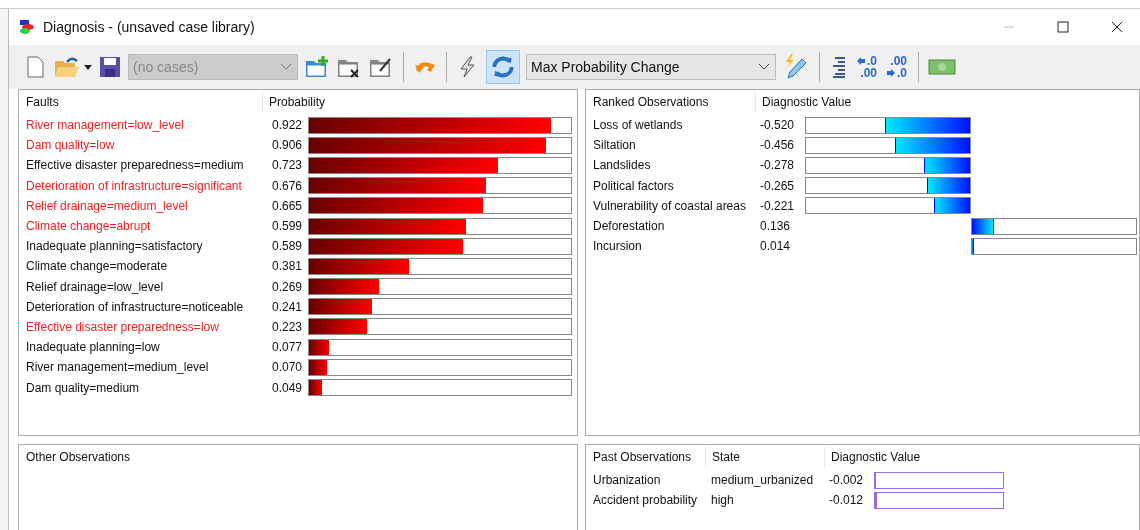 The width and height of the screenshot is (1140, 530). What do you see at coordinates (149, 27) in the screenshot?
I see `window-title: Diagnosis - (unsaved case library)` at bounding box center [149, 27].